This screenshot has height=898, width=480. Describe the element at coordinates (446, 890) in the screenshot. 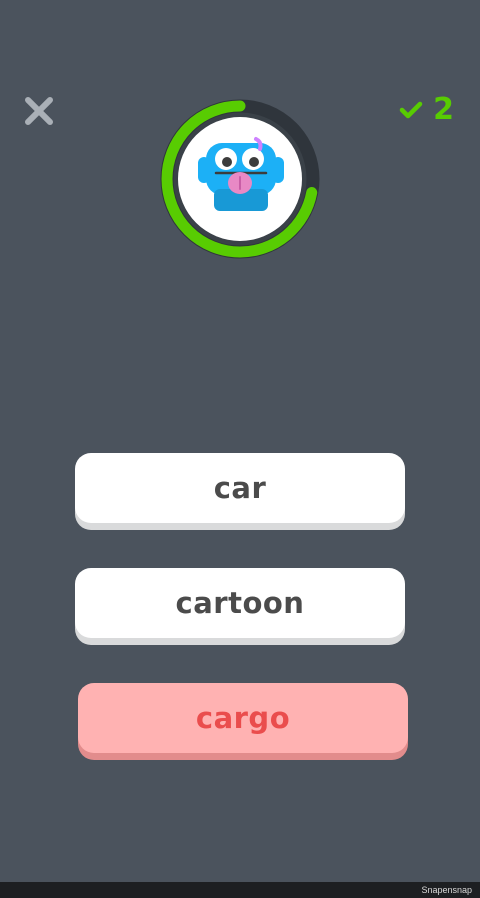

I see `watermark: Snapensnap` at that location.